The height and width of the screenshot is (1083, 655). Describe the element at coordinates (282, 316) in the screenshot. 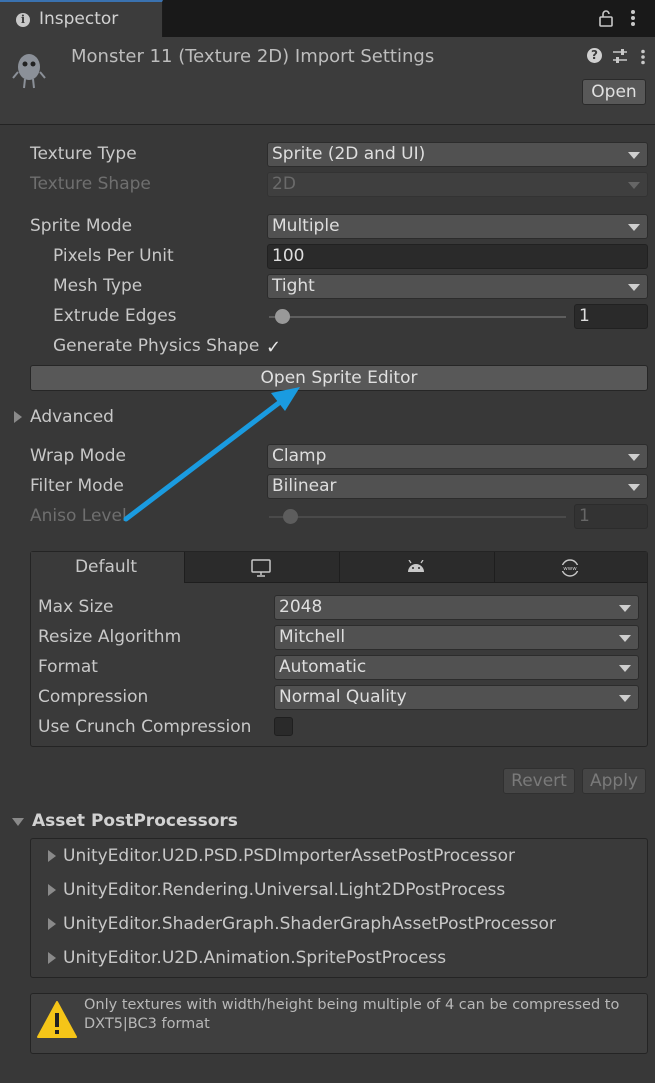

I see `extrude-slider-thumb` at that location.